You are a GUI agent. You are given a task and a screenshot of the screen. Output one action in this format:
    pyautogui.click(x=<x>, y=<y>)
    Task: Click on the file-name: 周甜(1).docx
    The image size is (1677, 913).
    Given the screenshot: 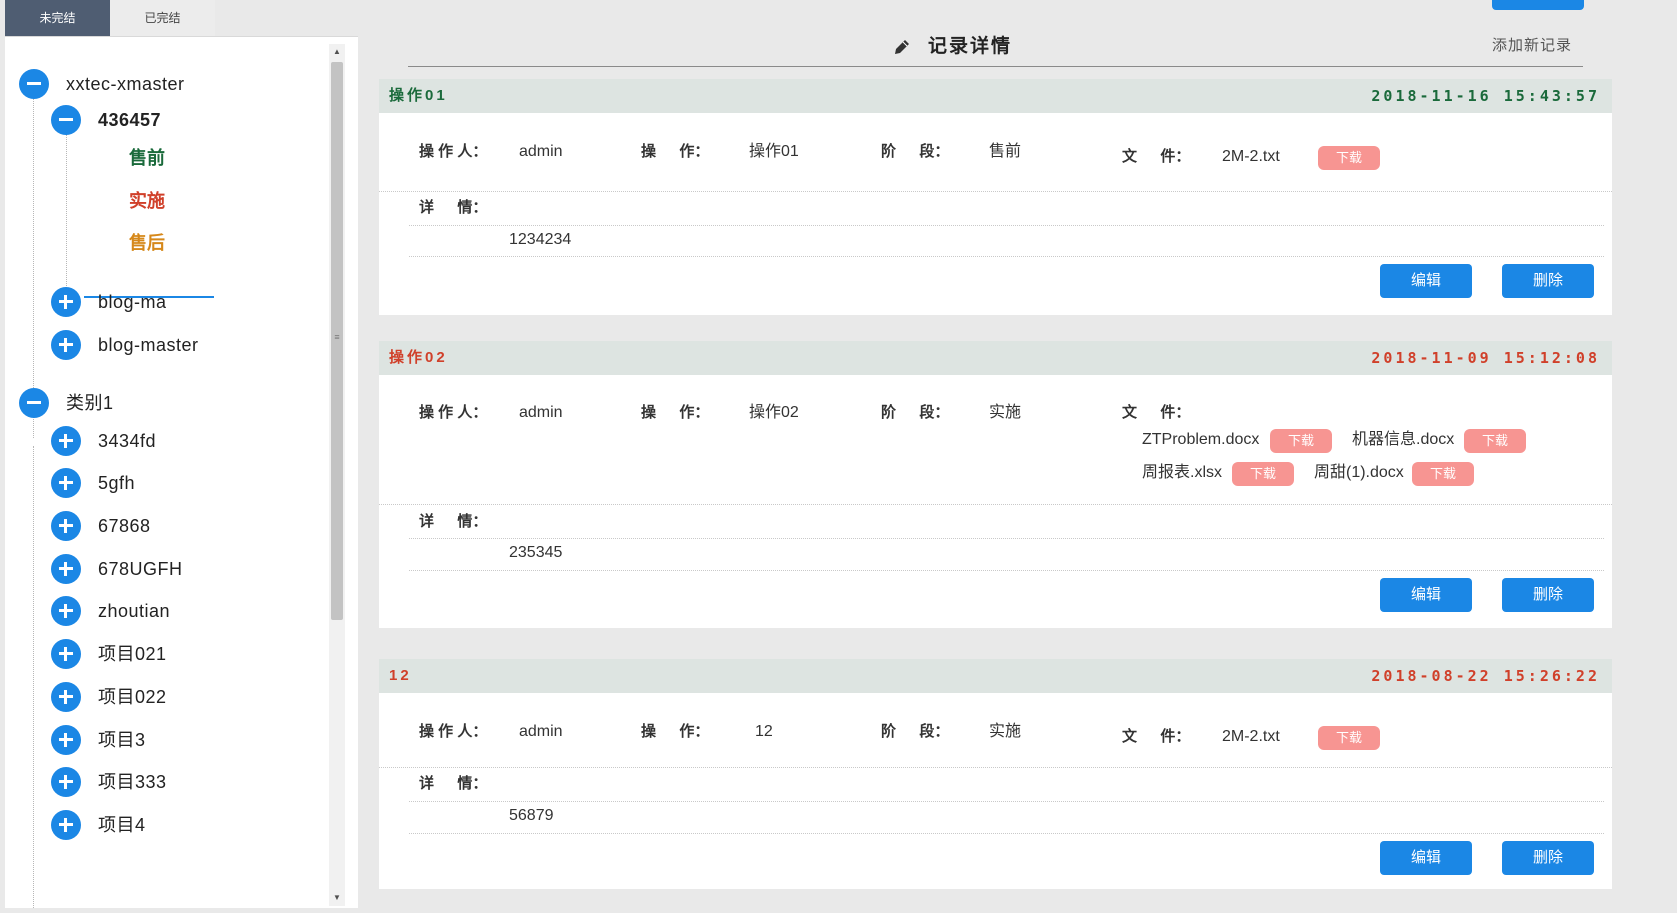 What is the action you would take?
    pyautogui.click(x=1359, y=473)
    